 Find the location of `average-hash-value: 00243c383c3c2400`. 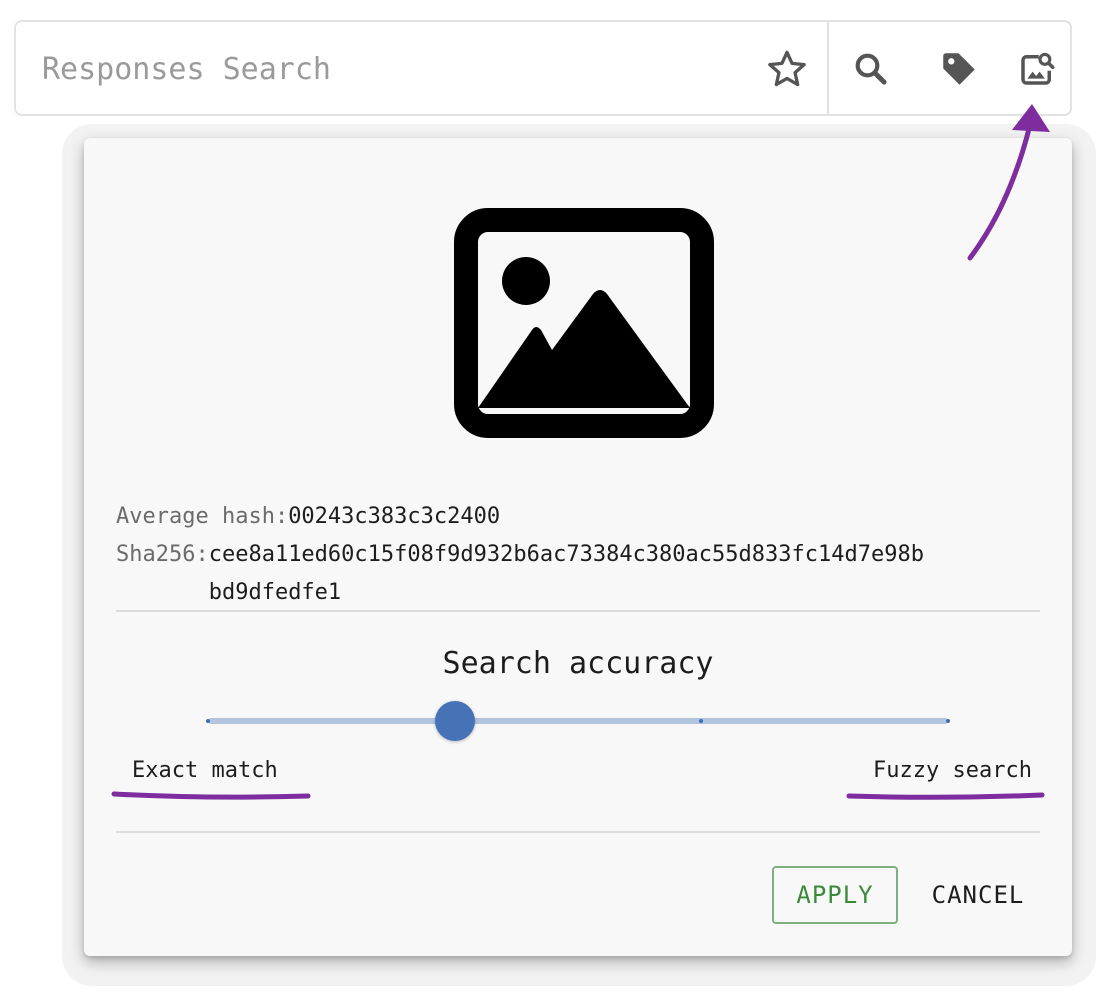

average-hash-value: 00243c383c3c2400 is located at coordinates (394, 516).